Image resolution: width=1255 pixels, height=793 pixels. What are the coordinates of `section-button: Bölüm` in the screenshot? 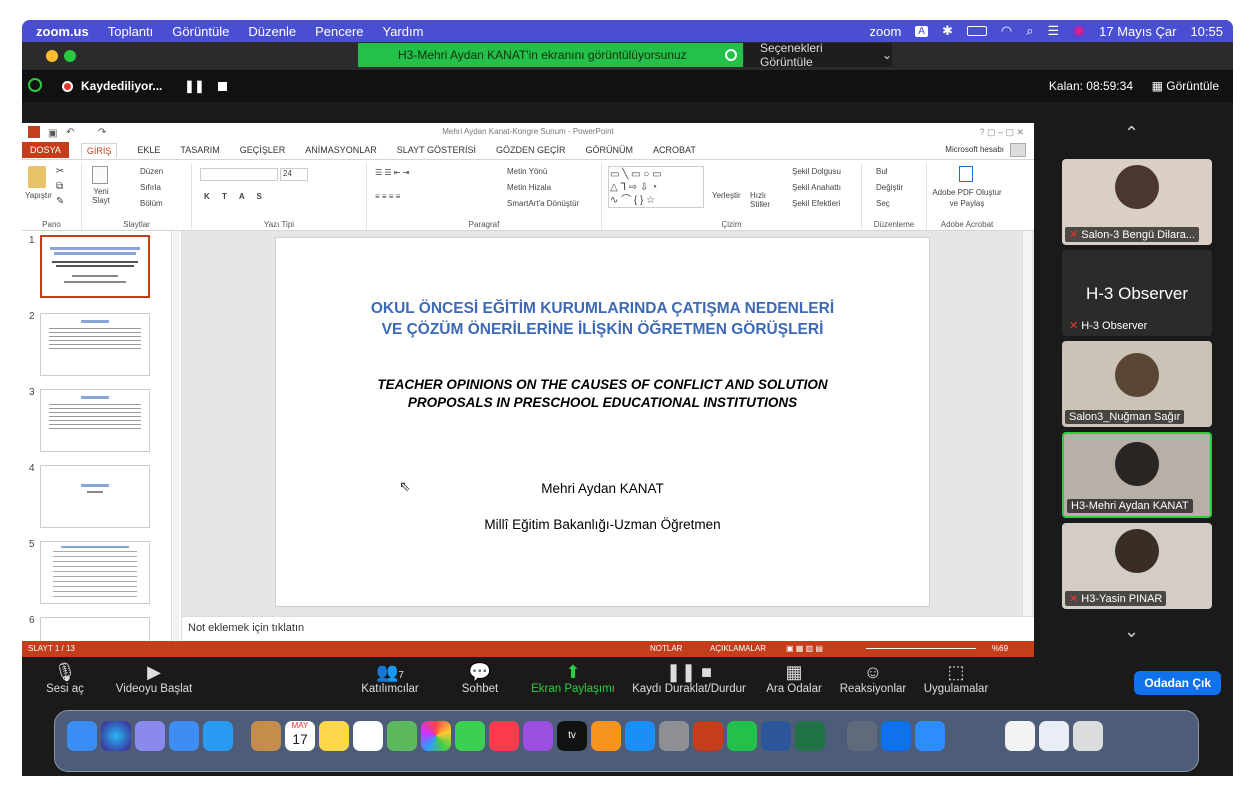 It's located at (151, 203).